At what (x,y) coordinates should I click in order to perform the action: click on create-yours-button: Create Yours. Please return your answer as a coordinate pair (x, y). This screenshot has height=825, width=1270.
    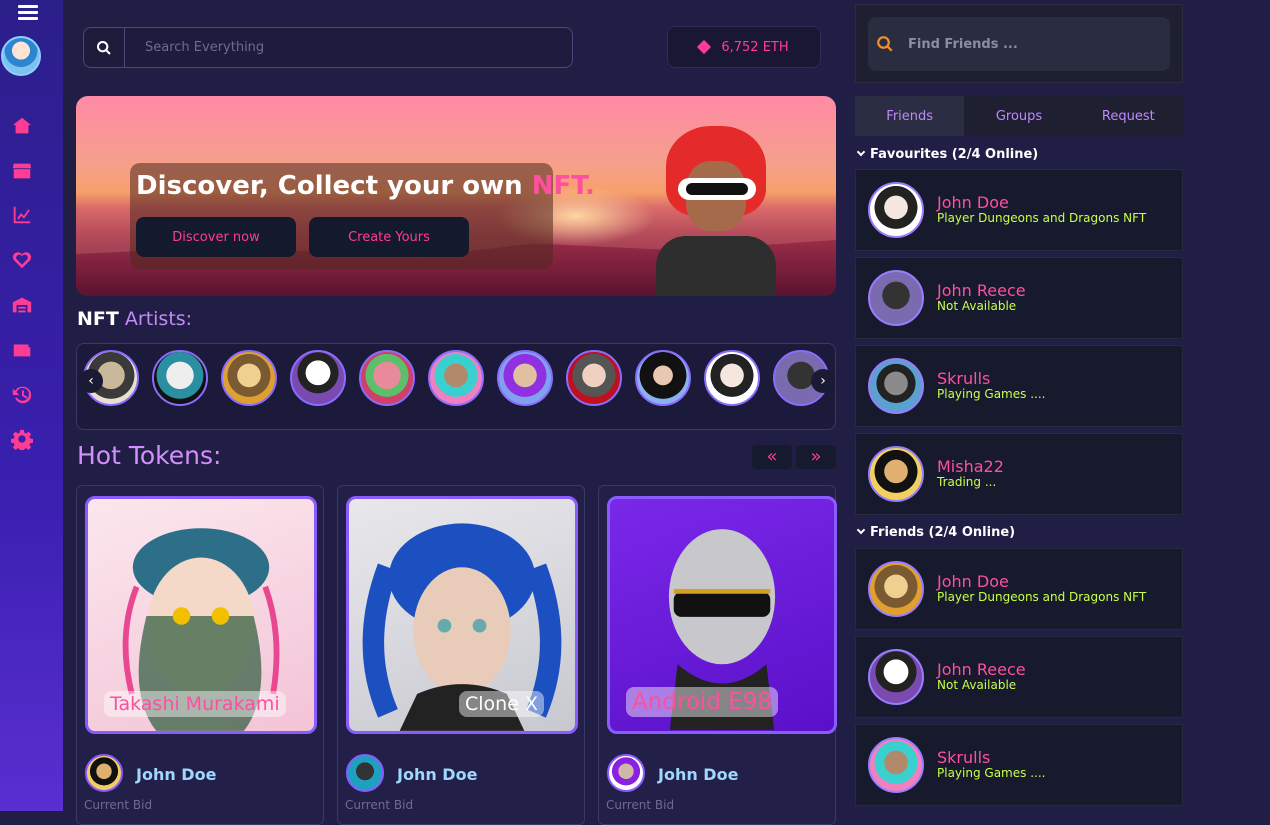
    Looking at the image, I should click on (389, 237).